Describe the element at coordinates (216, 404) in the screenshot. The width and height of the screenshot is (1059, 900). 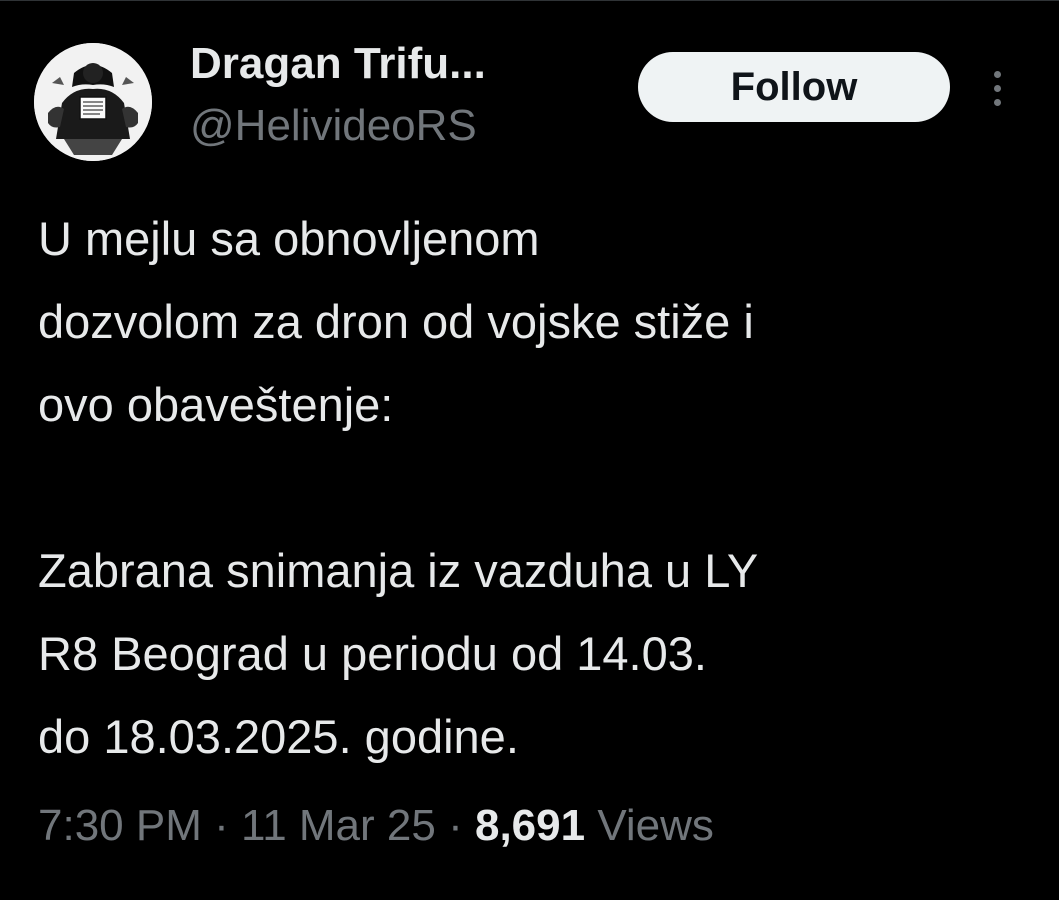
I see `tweet-text-line: ovo obaveštenje:` at that location.